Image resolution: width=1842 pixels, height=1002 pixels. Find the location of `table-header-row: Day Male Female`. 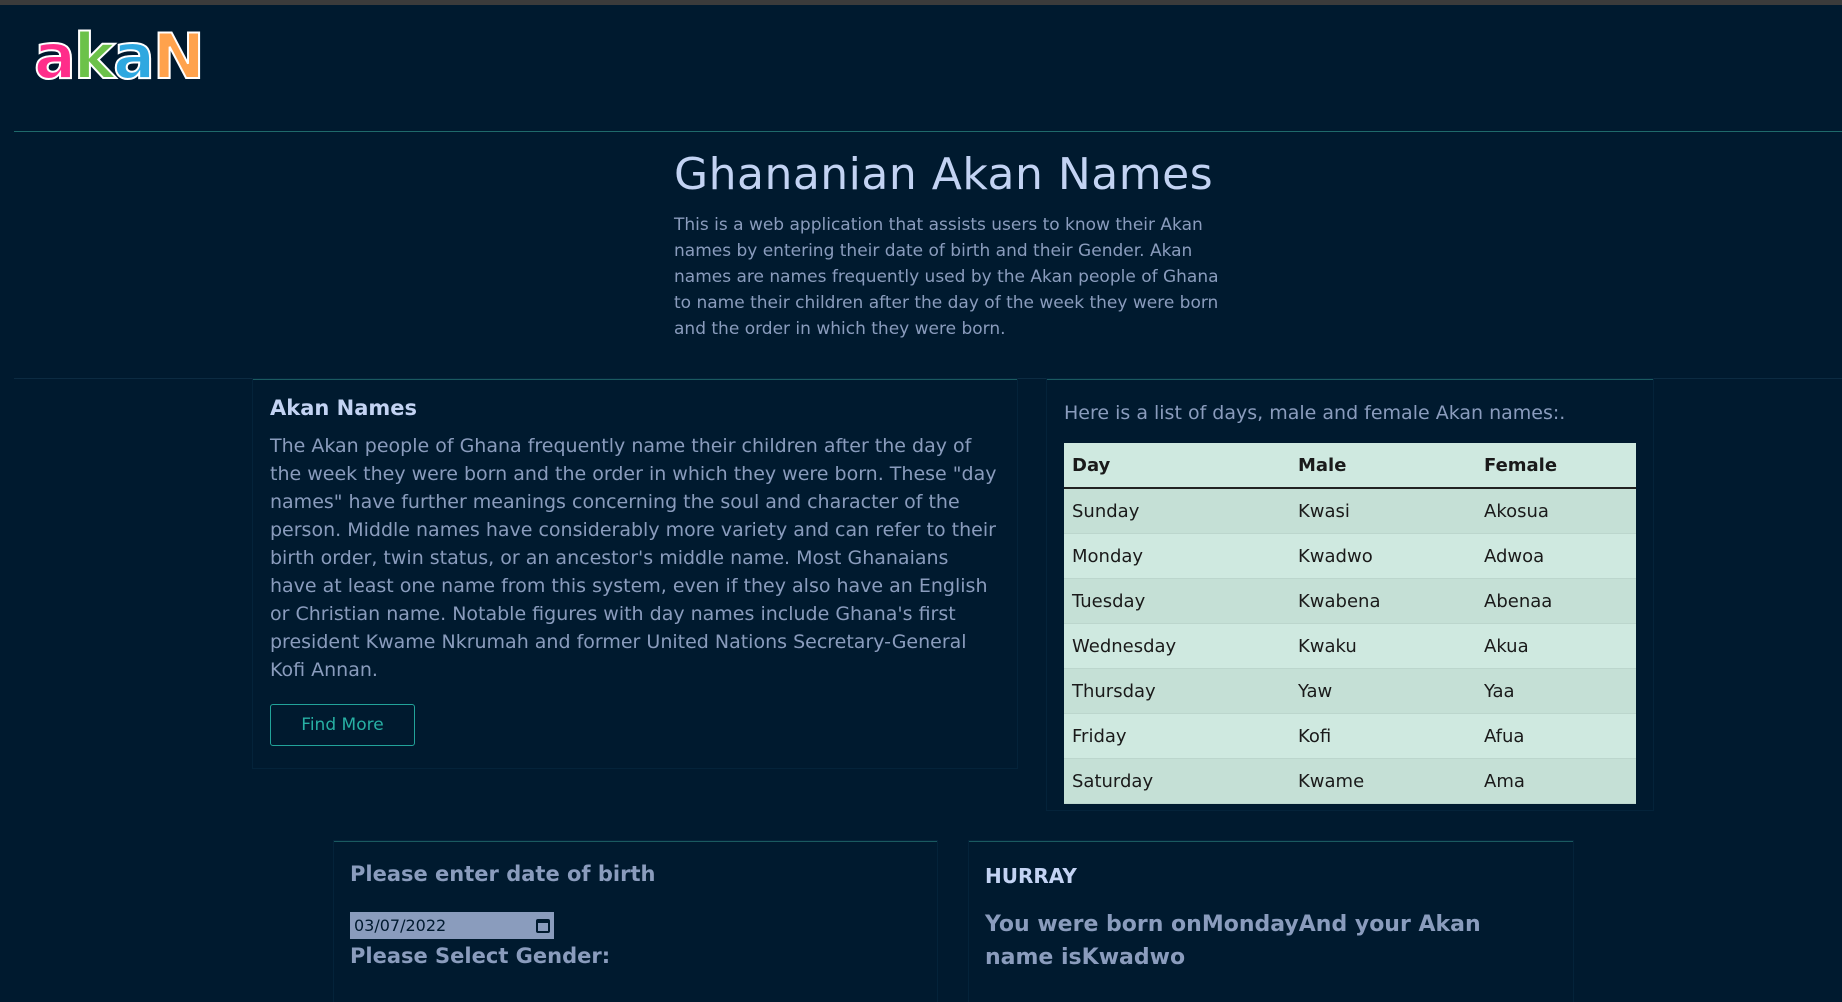

table-header-row: Day Male Female is located at coordinates (1350, 466).